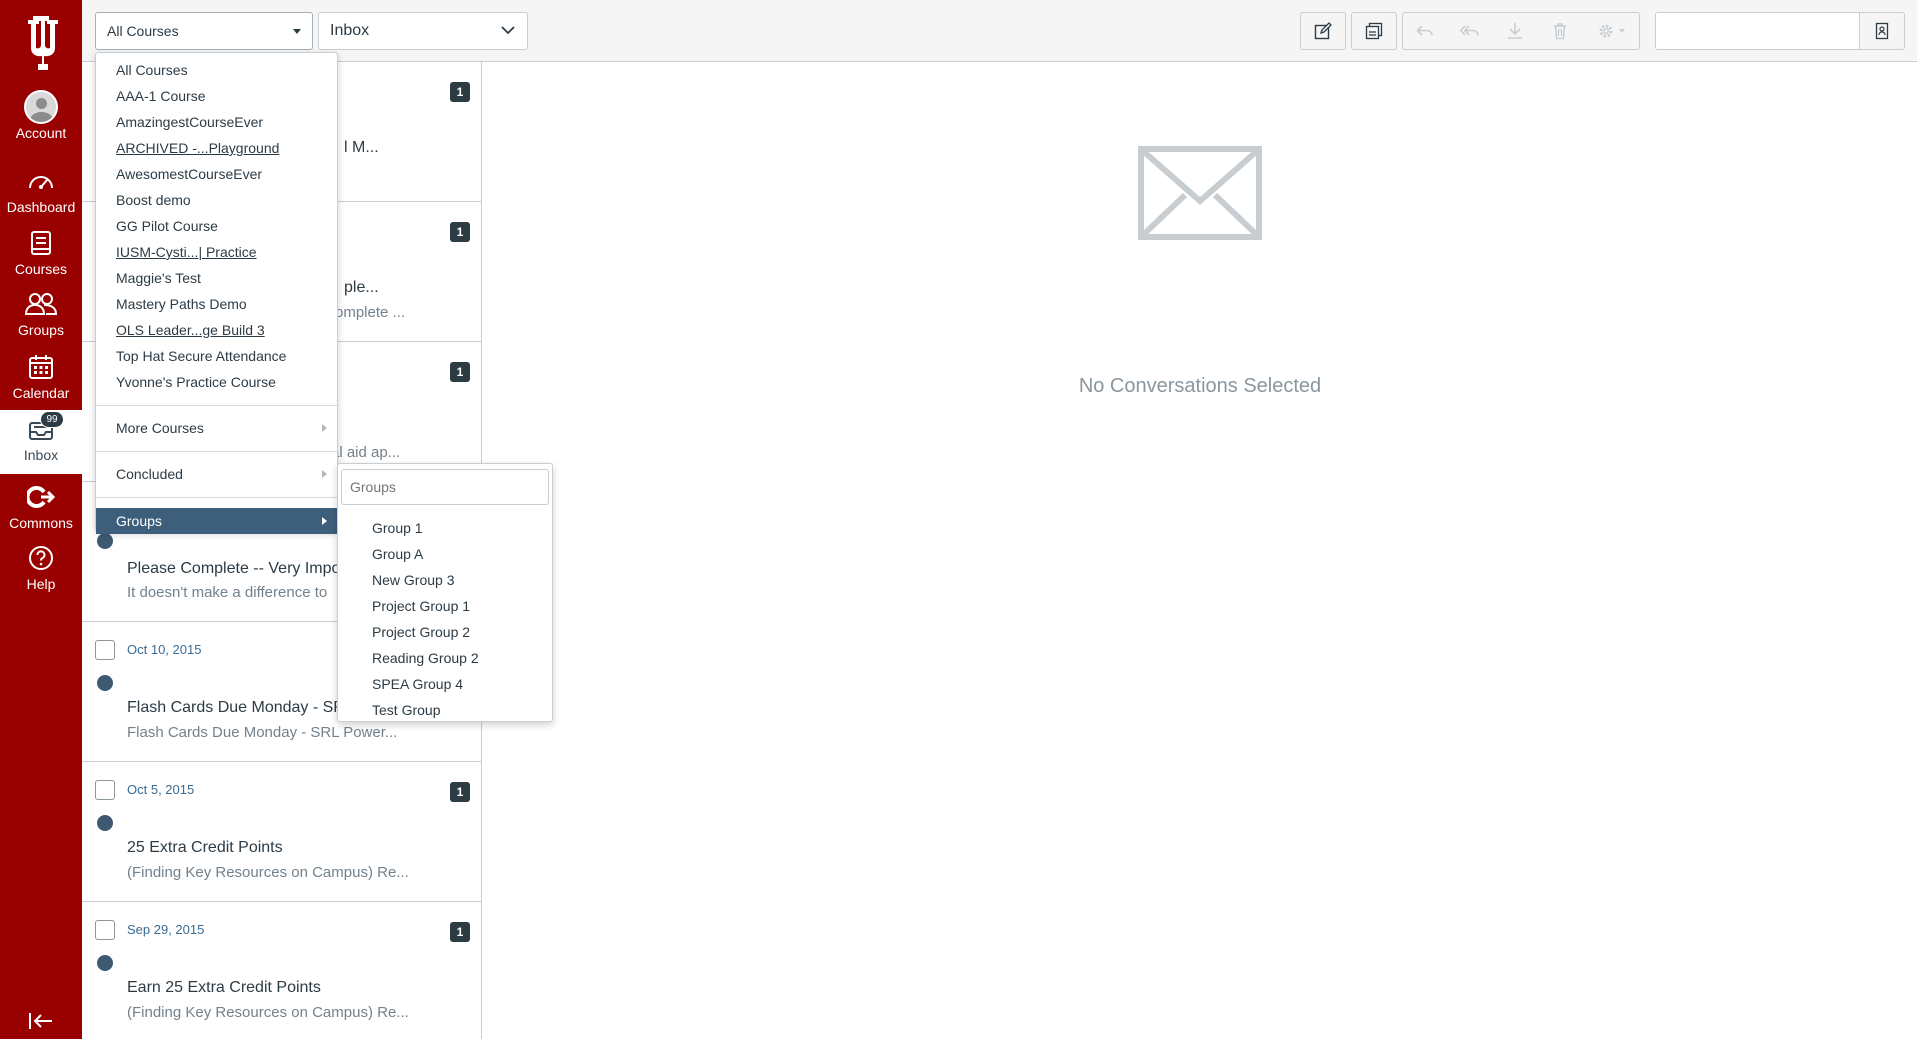 This screenshot has height=1039, width=1917. I want to click on menu-item-concluded: Concluded, so click(216, 474).